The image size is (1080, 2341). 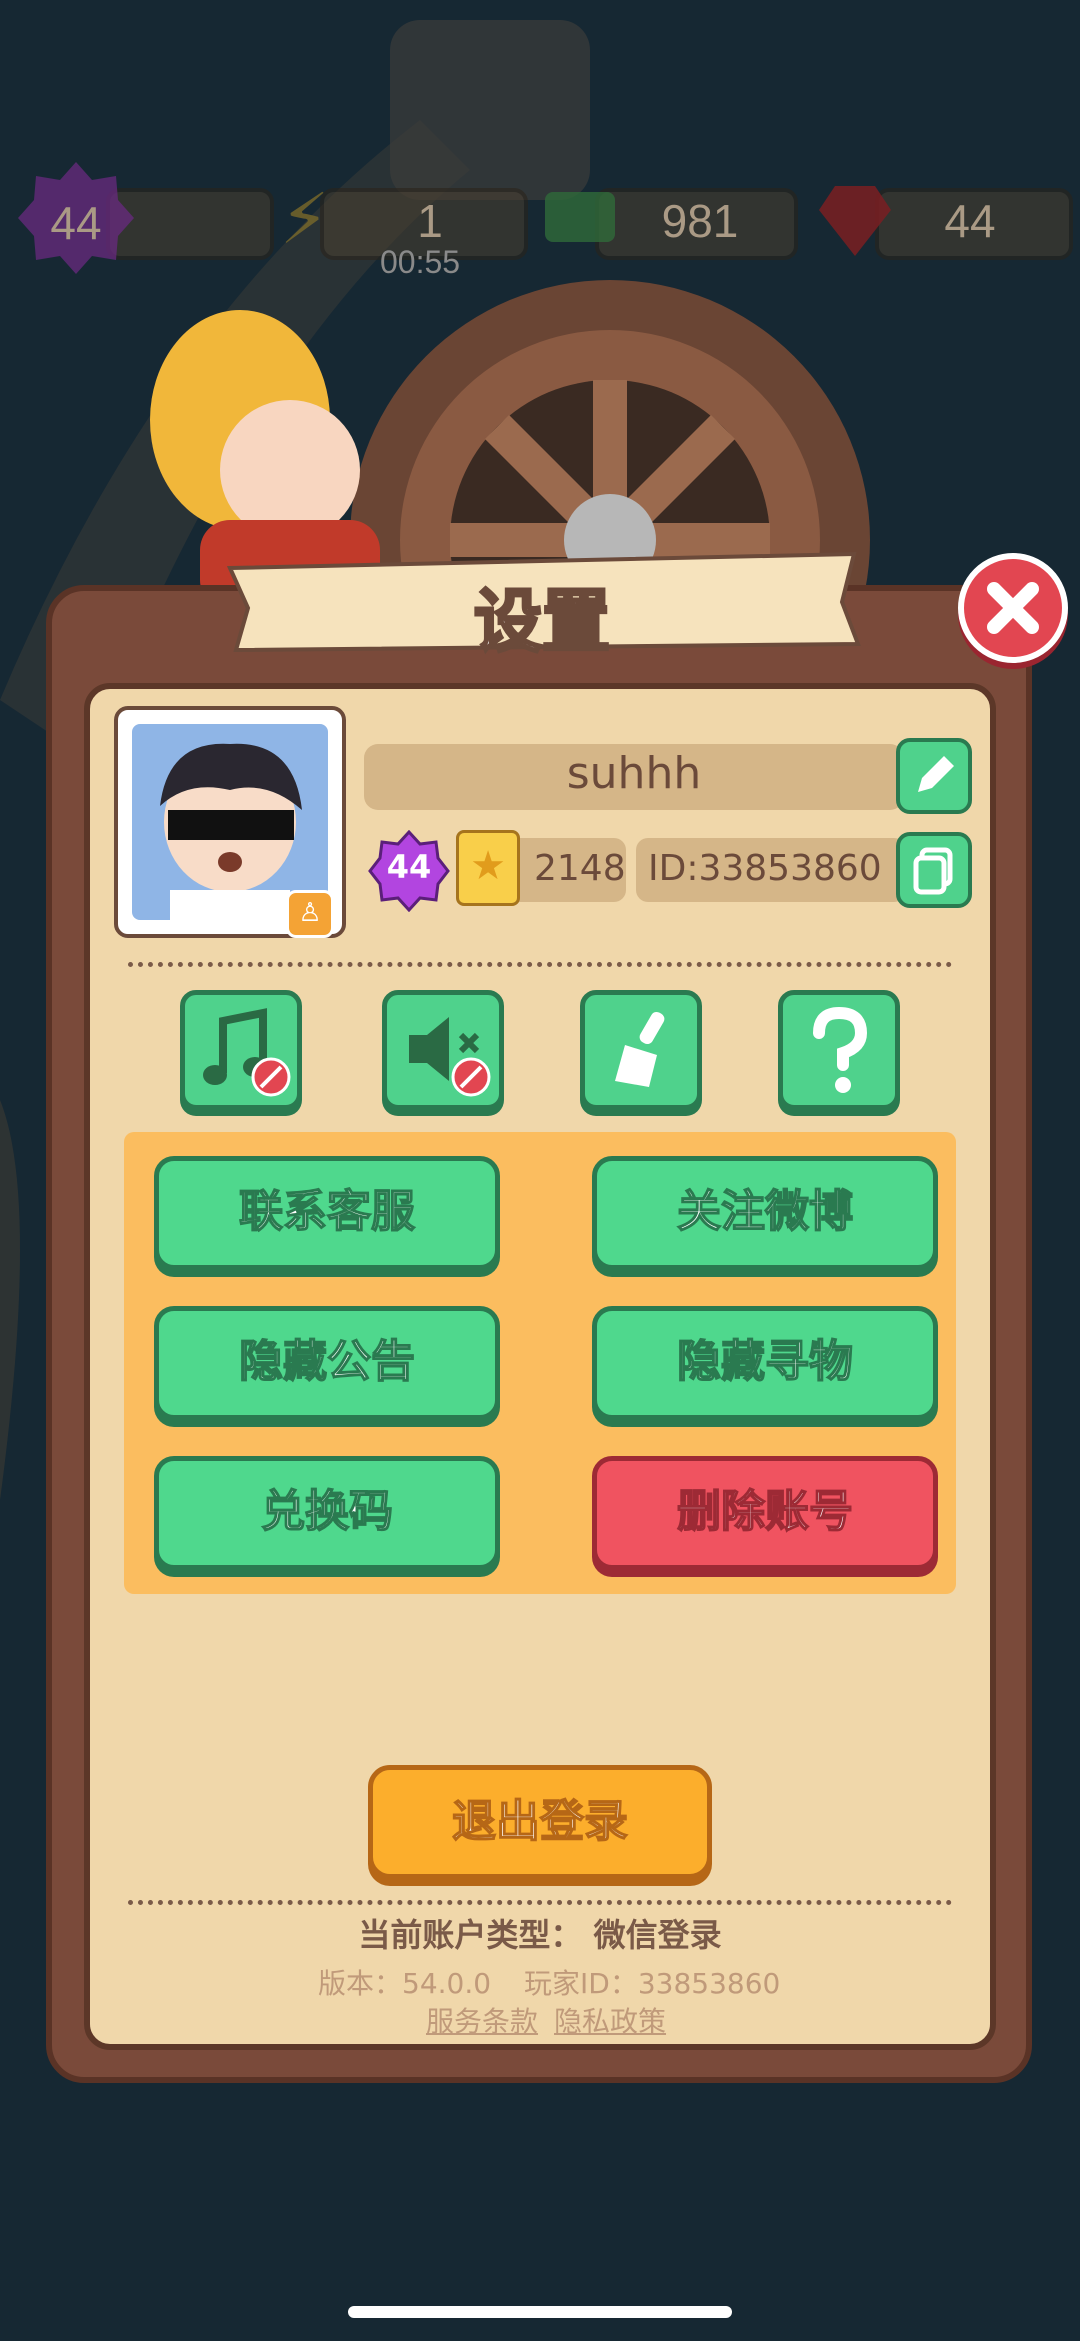 I want to click on close-button, so click(x=1013, y=608).